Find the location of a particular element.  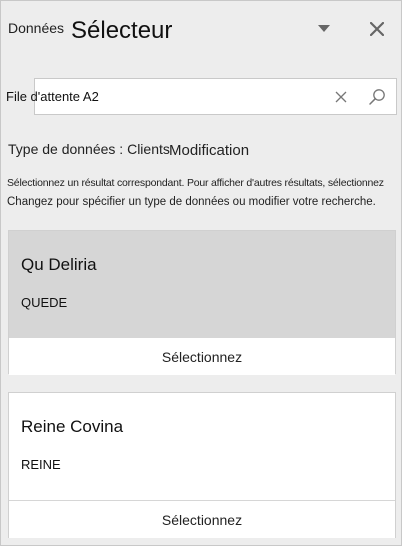

result-code: REINE is located at coordinates (41, 464).